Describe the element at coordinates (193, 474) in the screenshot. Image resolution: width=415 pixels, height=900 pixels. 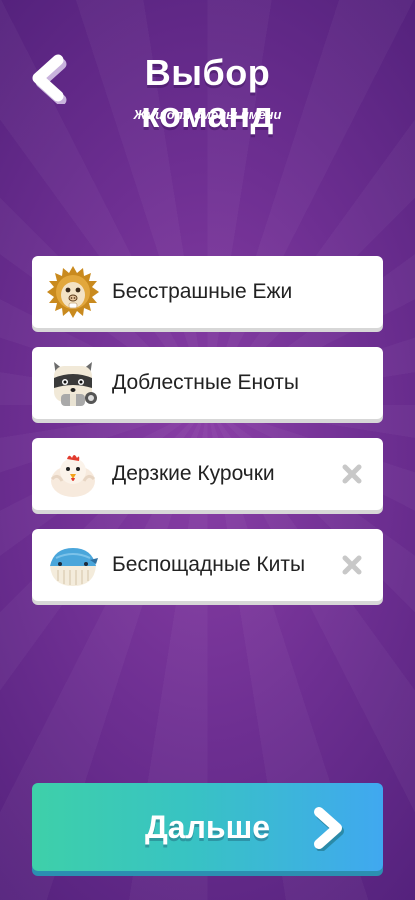
I see `team-name: Дерзкие Курочки` at that location.